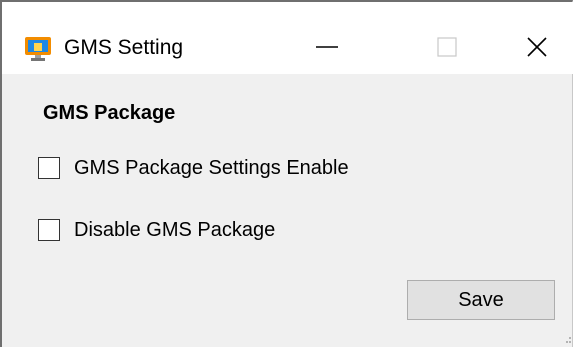 This screenshot has height=347, width=573. What do you see at coordinates (38, 49) in the screenshot?
I see `monitor-app-icon` at bounding box center [38, 49].